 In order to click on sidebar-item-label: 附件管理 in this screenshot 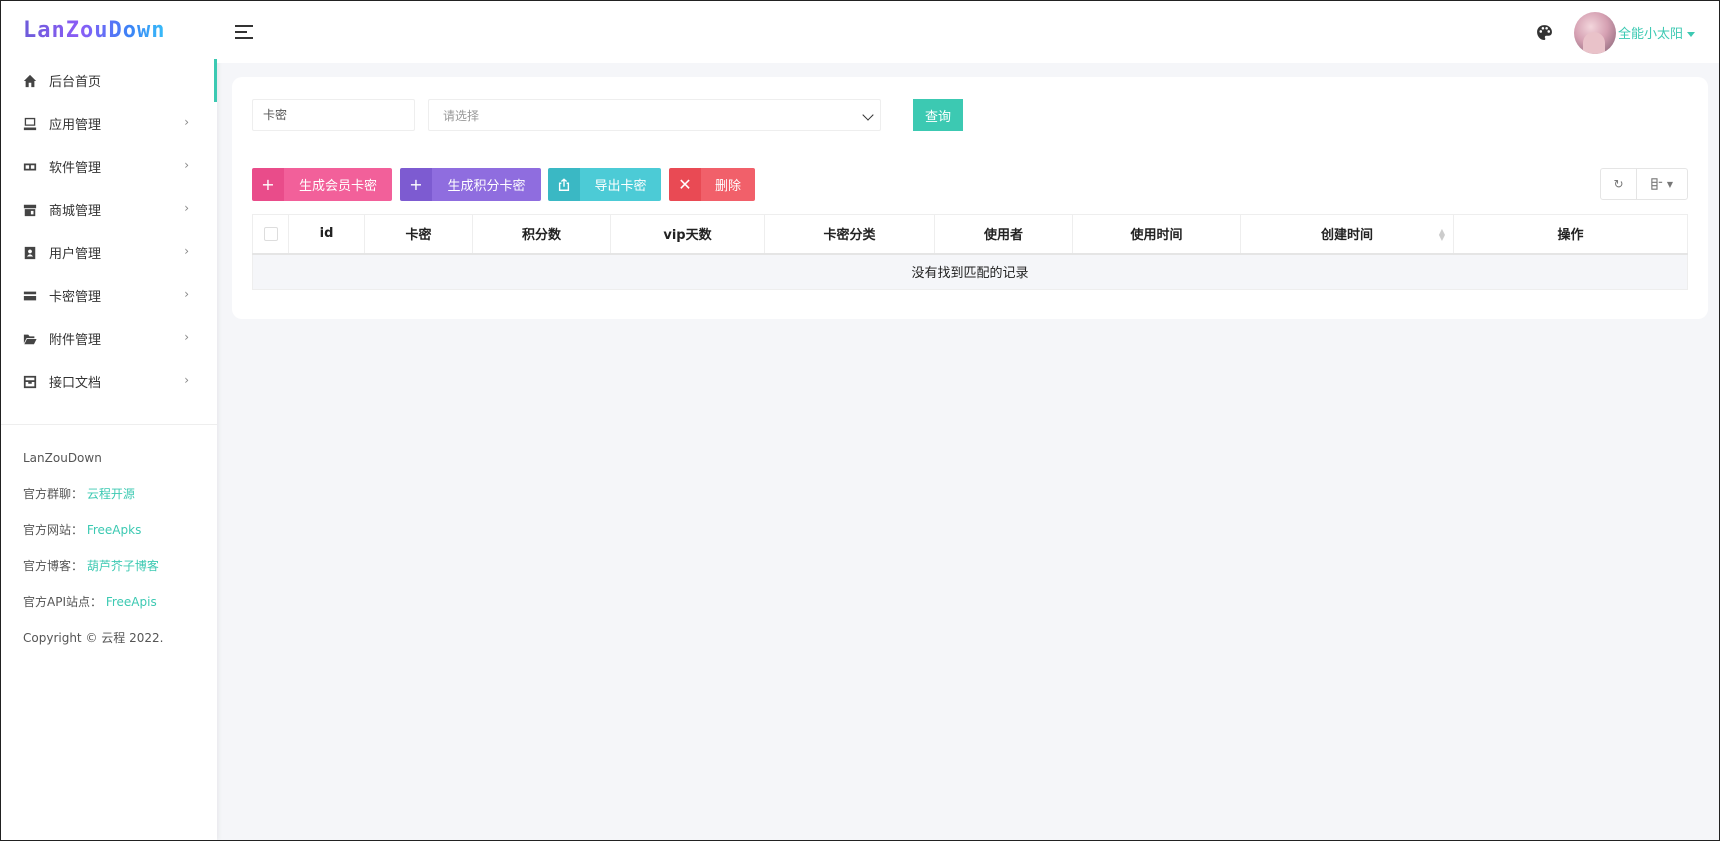, I will do `click(75, 340)`.